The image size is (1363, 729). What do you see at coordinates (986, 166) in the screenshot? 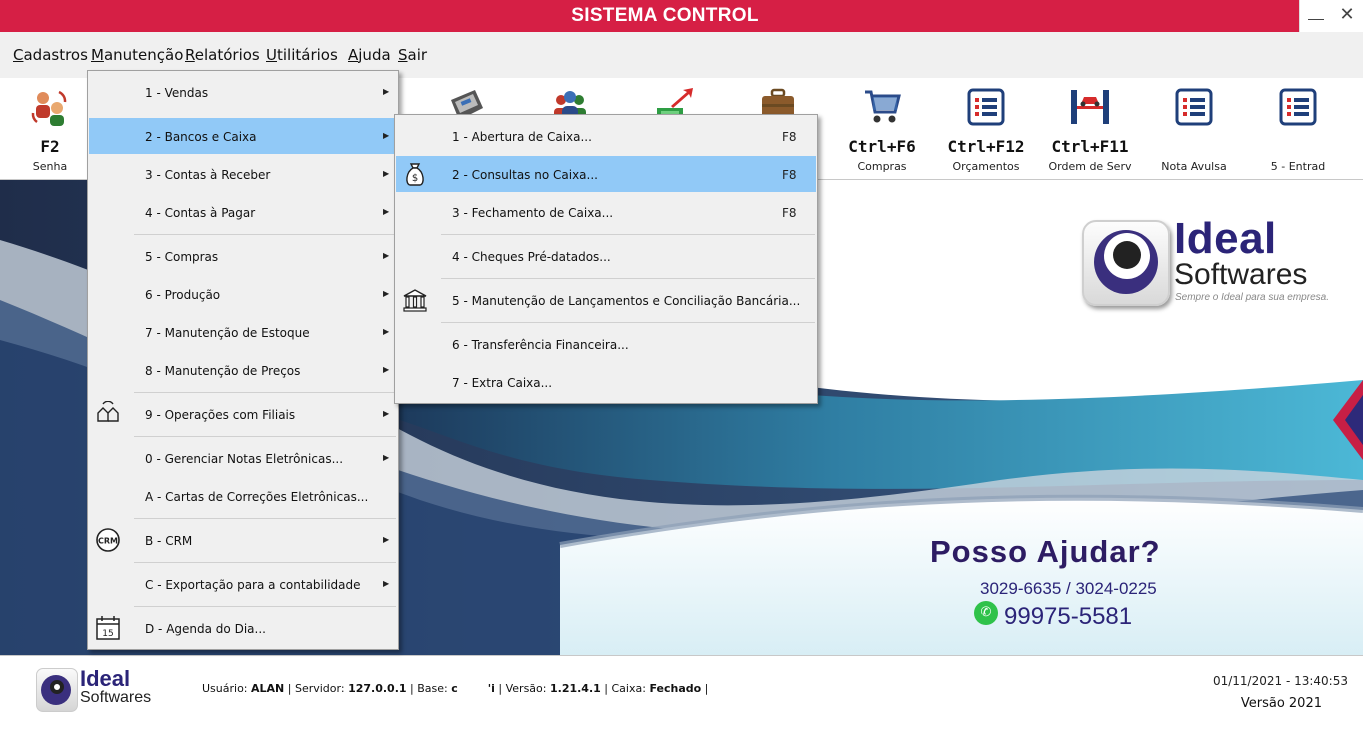
I see `toolbar-label: Orçamentos` at bounding box center [986, 166].